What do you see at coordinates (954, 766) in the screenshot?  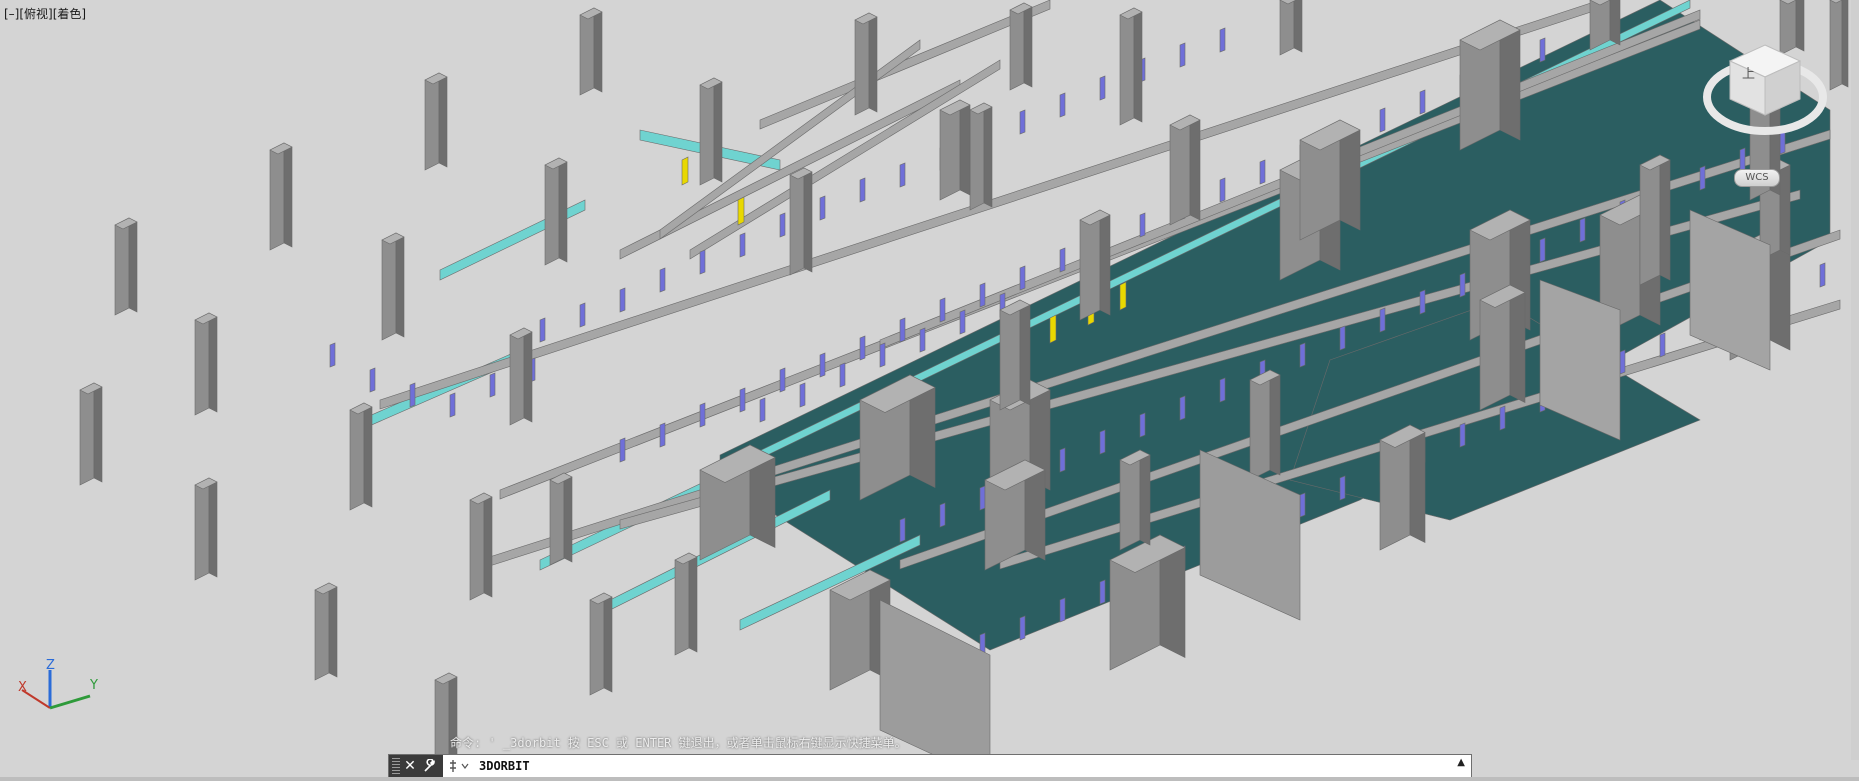 I see `command-input` at bounding box center [954, 766].